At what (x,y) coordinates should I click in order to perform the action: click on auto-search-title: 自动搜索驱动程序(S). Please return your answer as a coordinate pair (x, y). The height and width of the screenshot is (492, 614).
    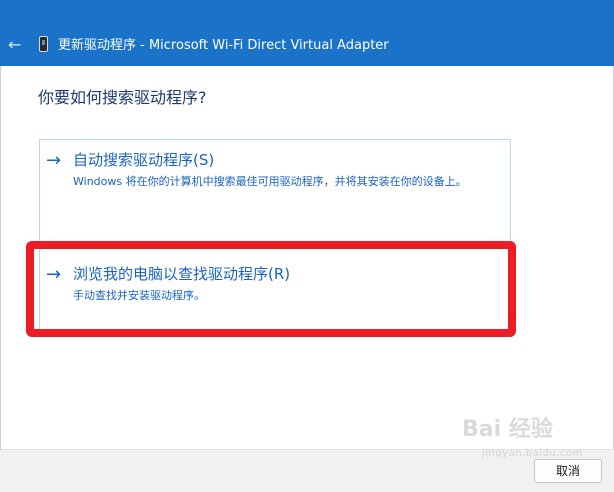
    Looking at the image, I should click on (144, 160).